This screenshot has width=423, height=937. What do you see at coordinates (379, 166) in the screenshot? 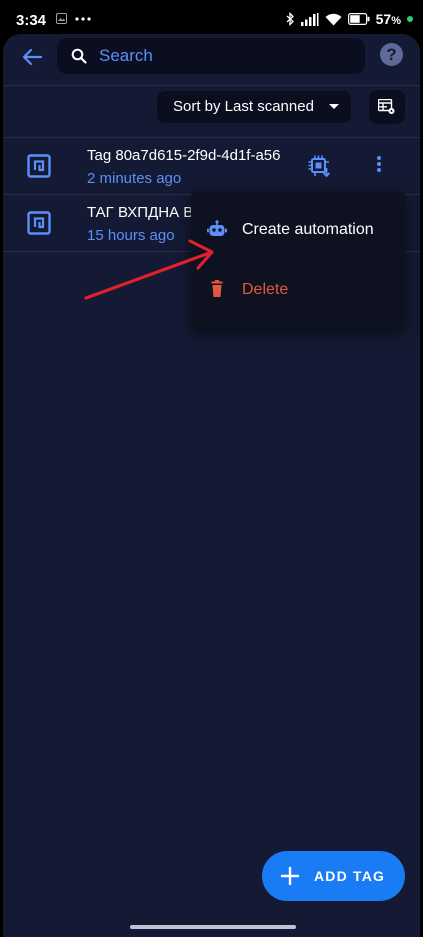
I see `more-options-icon` at bounding box center [379, 166].